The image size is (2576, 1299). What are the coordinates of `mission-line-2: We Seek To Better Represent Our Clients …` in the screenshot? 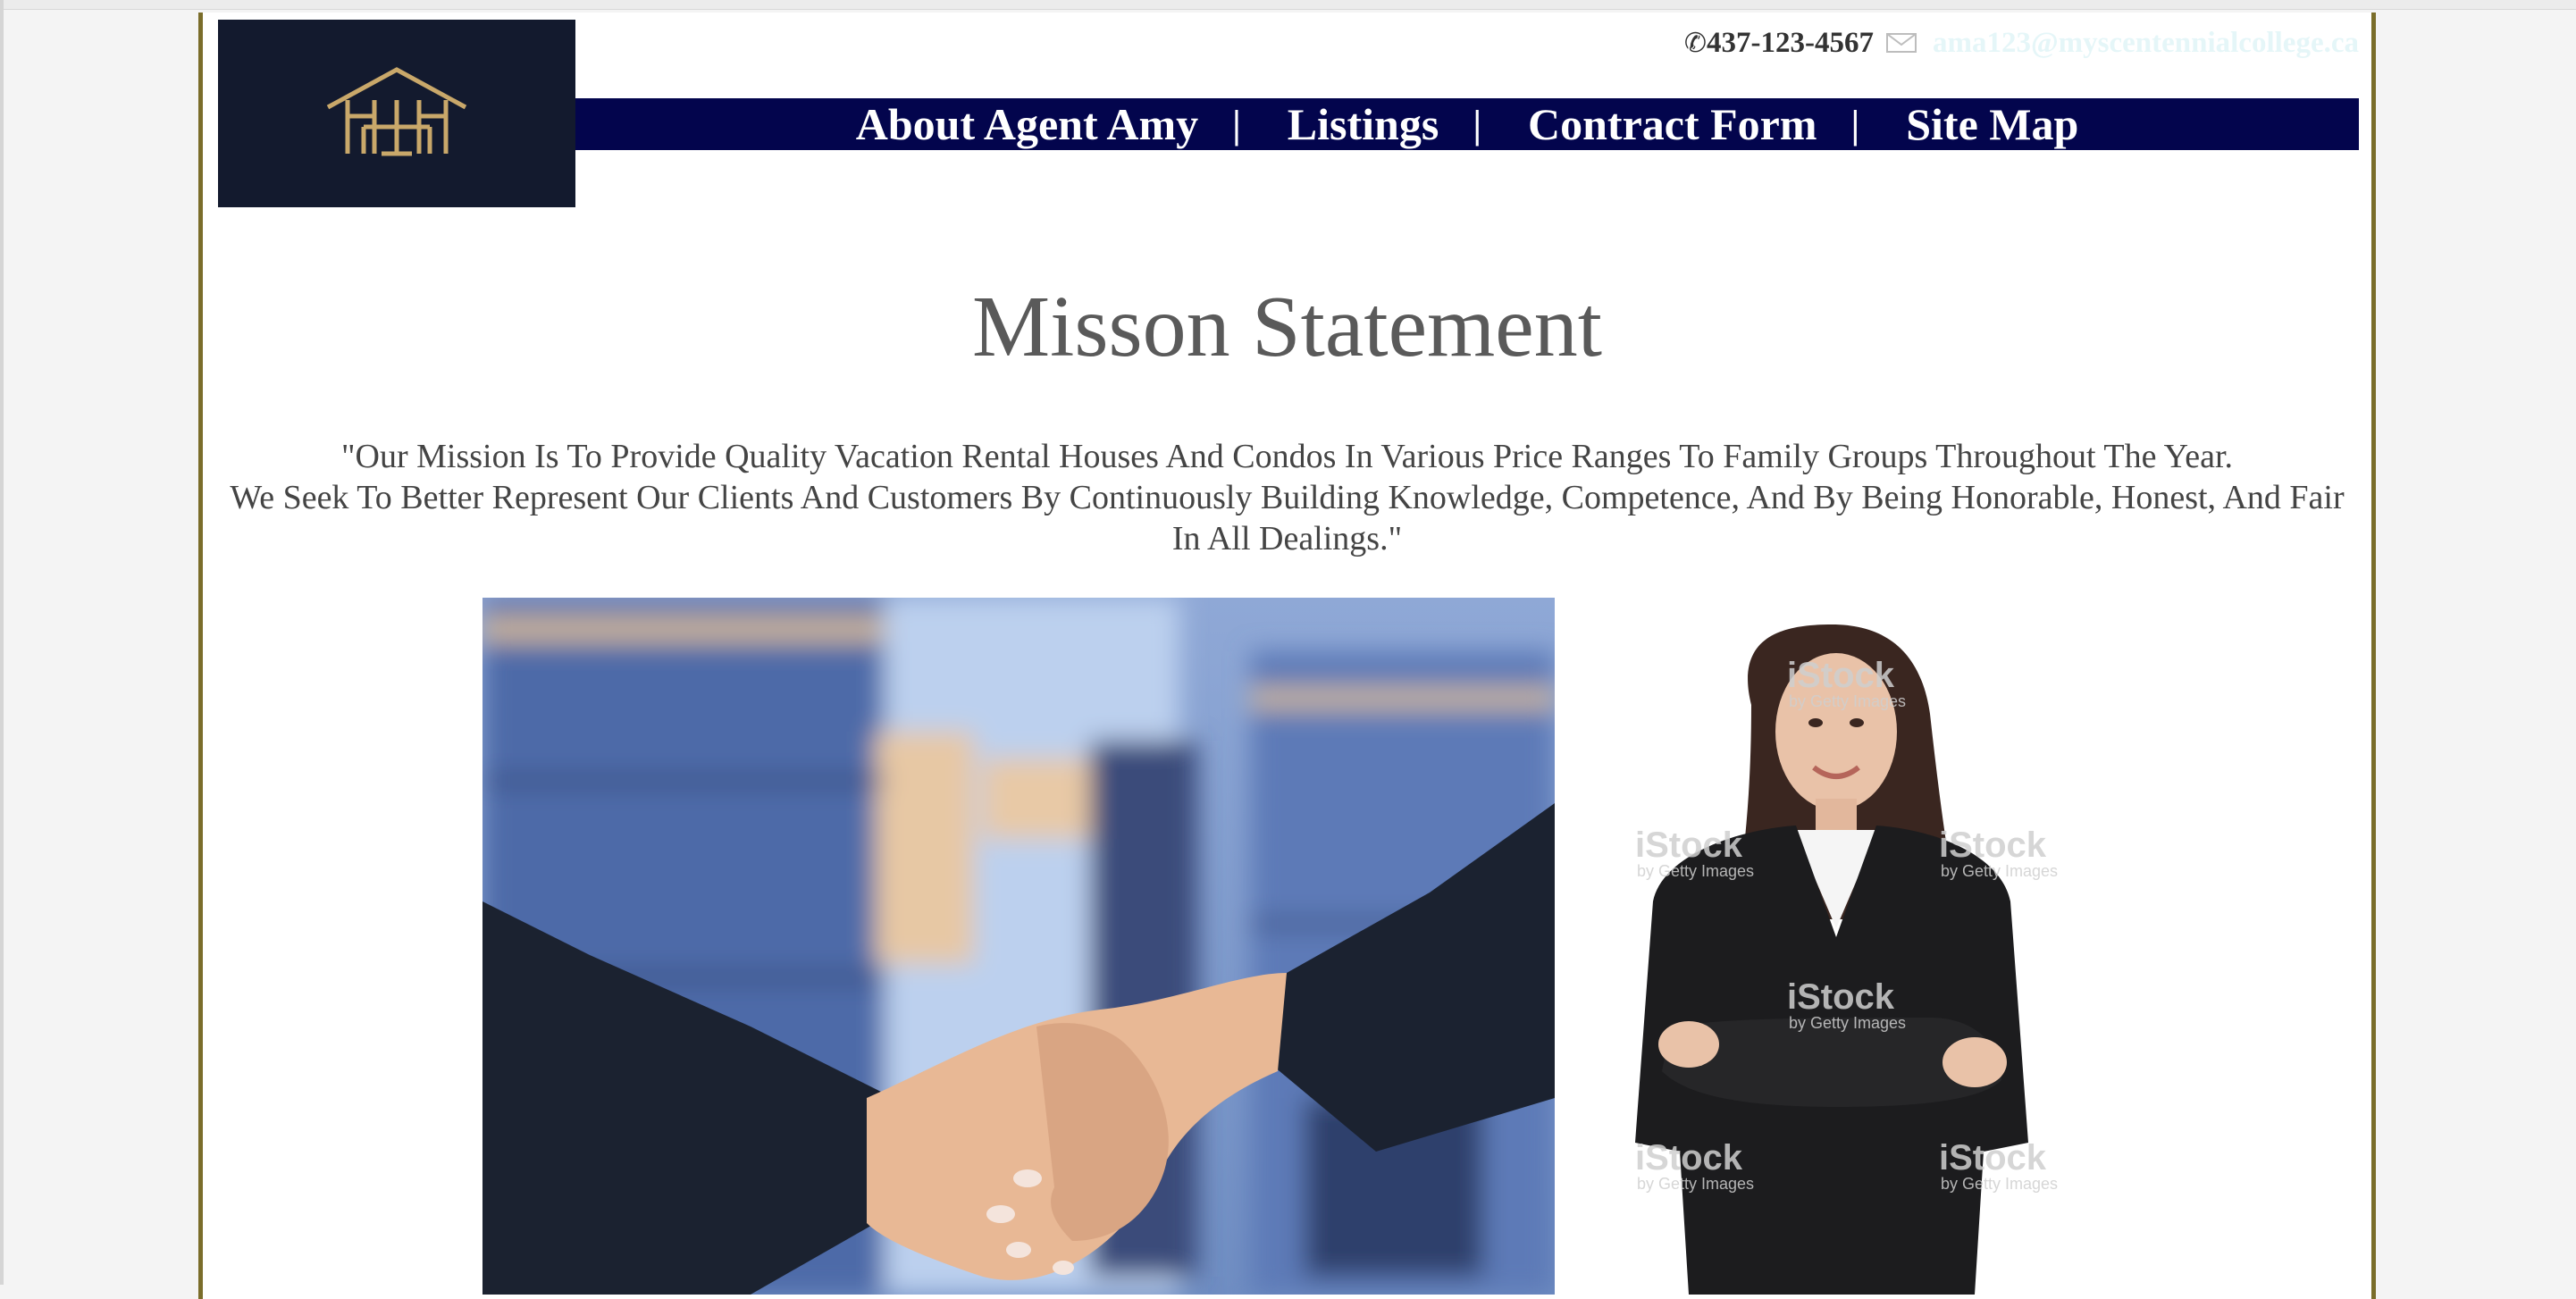 It's located at (1287, 518).